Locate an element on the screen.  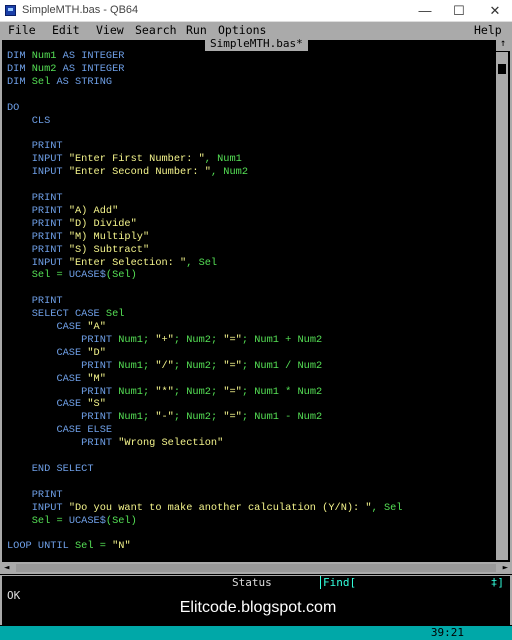
bottom-status-bar: 39:21 is located at coordinates (256, 633).